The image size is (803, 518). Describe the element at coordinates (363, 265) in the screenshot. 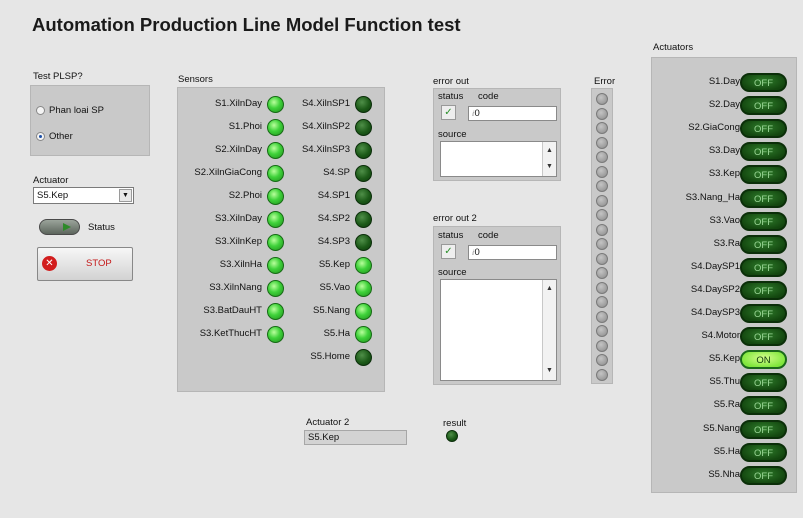

I see `sensor-led-s5-kep` at that location.